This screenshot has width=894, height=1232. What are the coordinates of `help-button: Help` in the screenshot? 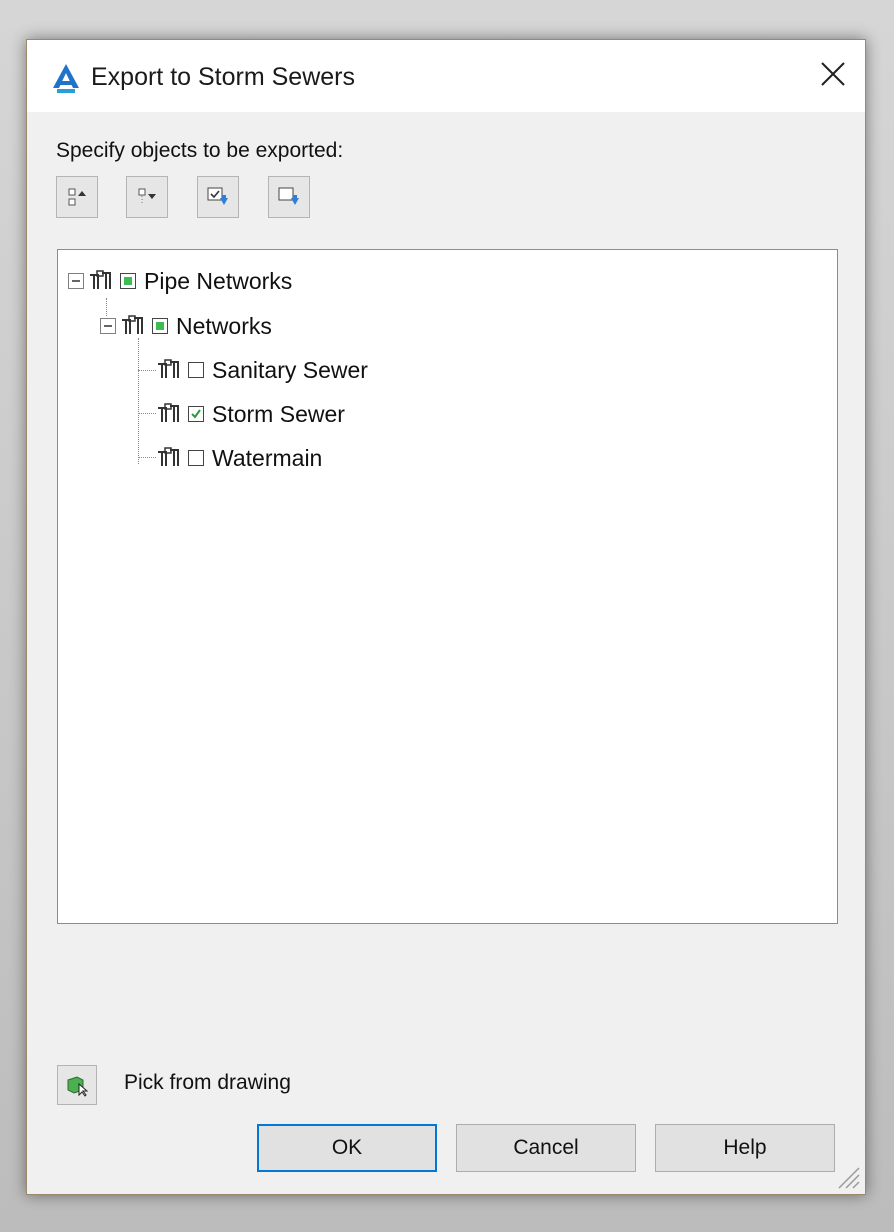 It's located at (745, 1148).